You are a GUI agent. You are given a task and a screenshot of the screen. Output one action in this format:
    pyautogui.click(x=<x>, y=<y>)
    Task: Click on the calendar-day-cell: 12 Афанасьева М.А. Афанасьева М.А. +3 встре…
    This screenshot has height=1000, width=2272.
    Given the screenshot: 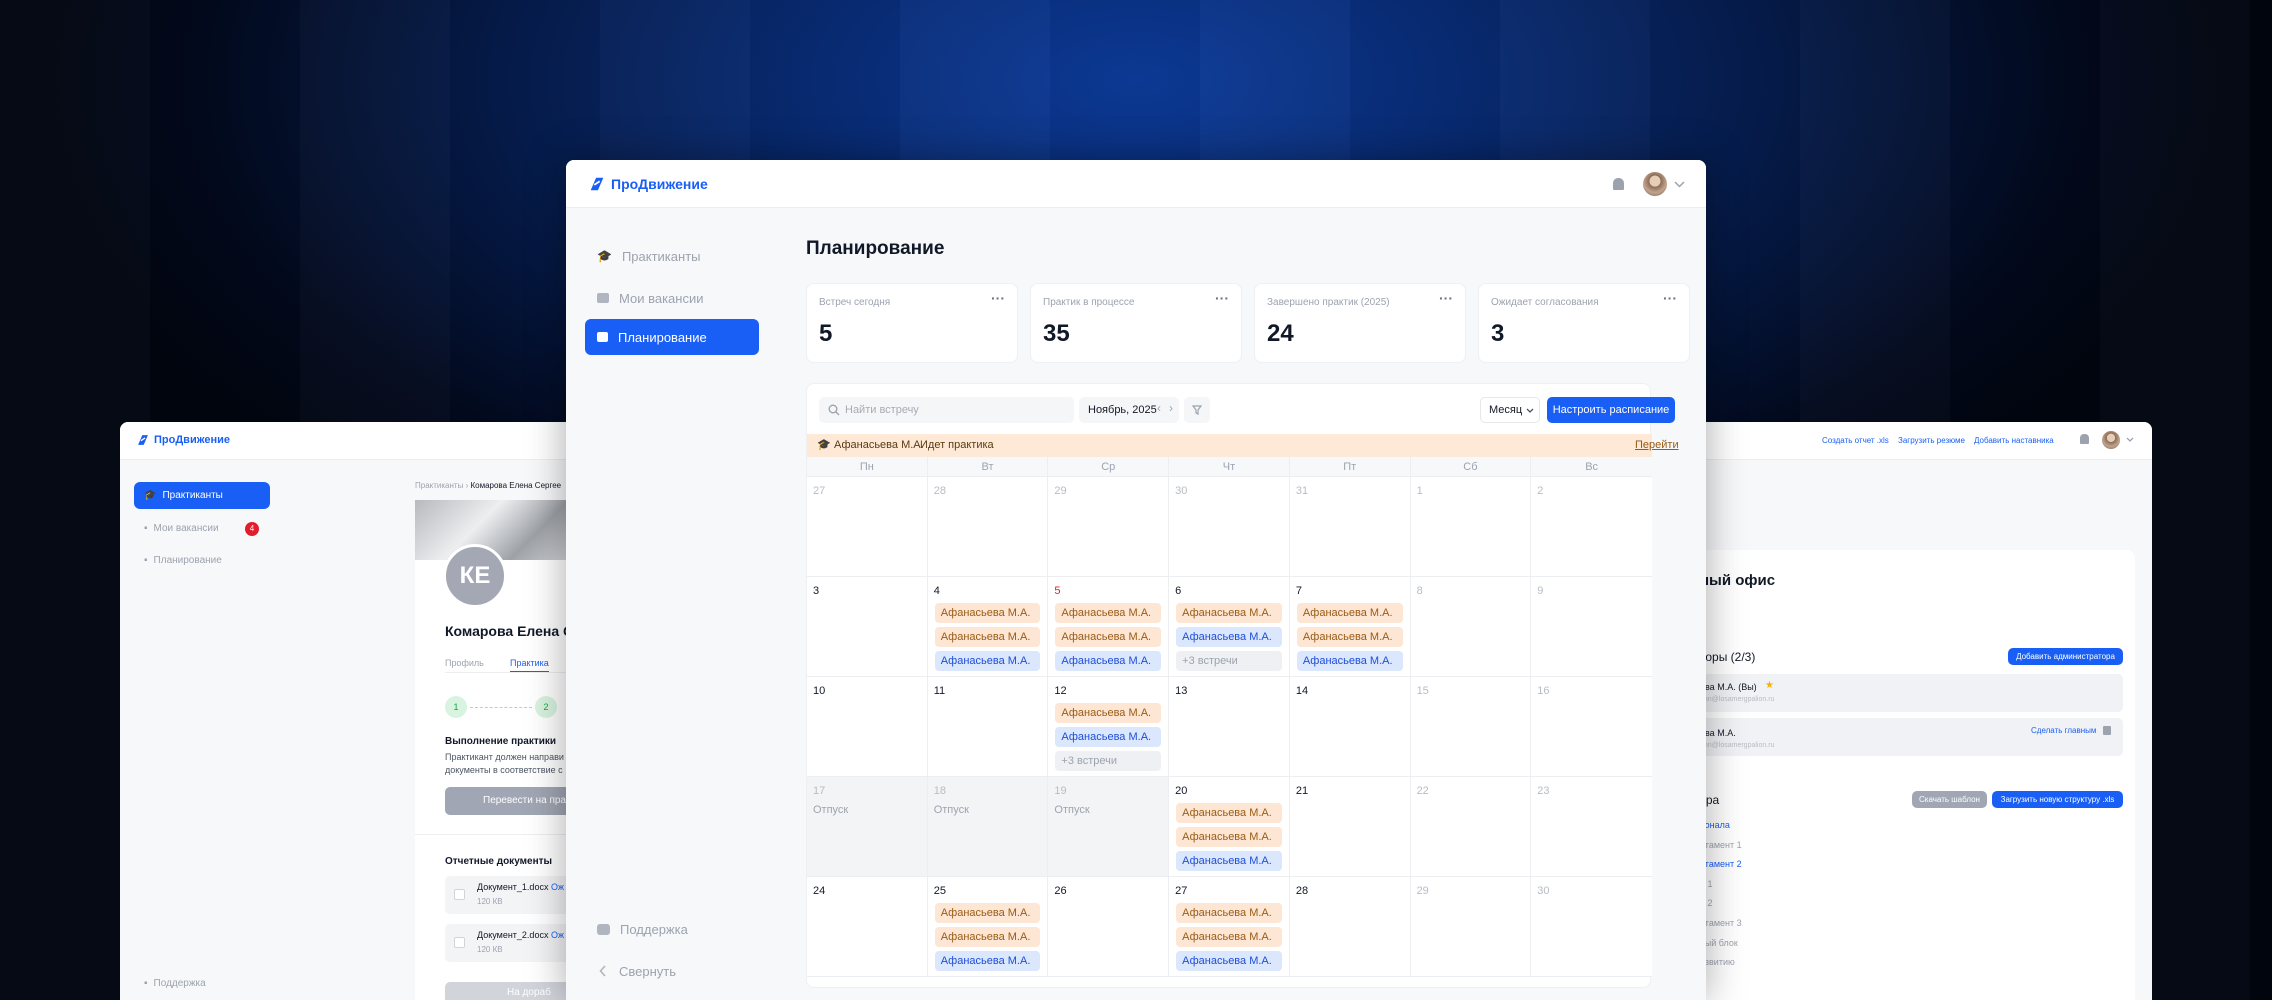 What is the action you would take?
    pyautogui.click(x=1109, y=727)
    